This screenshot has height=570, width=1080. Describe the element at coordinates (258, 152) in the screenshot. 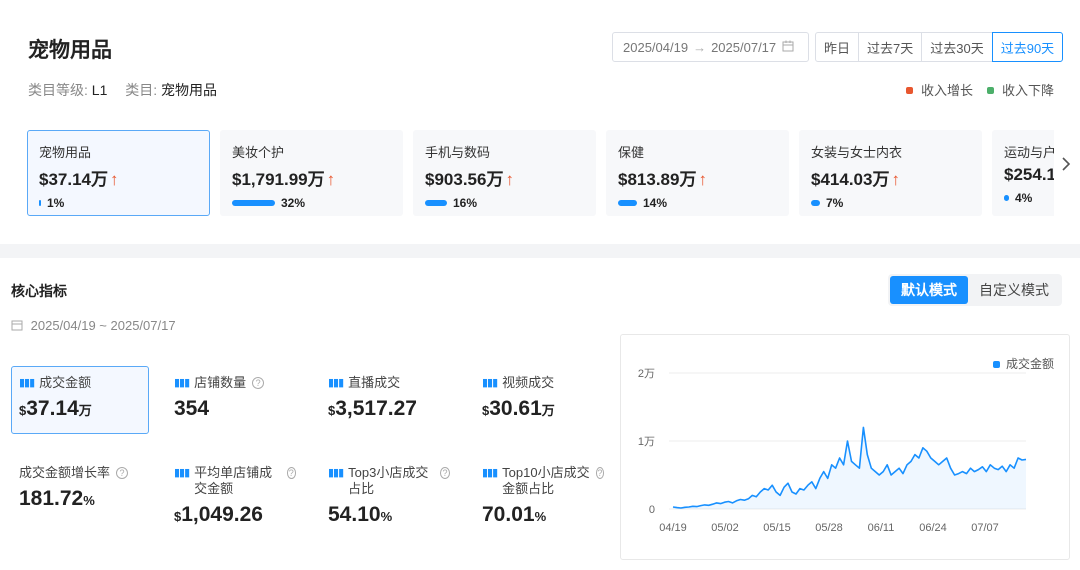

I see `category-card-name: 美妆个护` at that location.